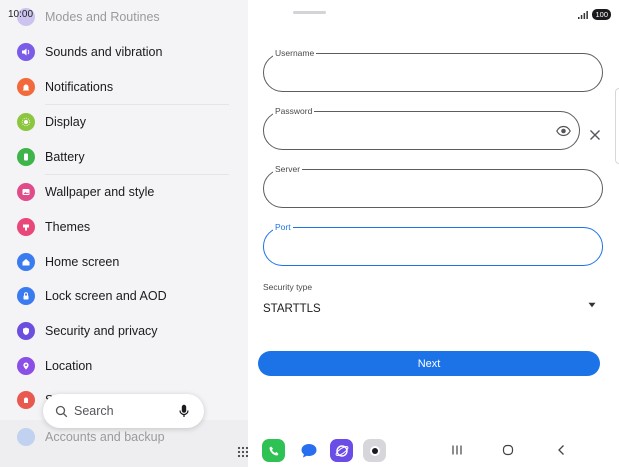 The width and height of the screenshot is (619, 467). Describe the element at coordinates (128, 122) in the screenshot. I see `settings-item-display: Display` at that location.